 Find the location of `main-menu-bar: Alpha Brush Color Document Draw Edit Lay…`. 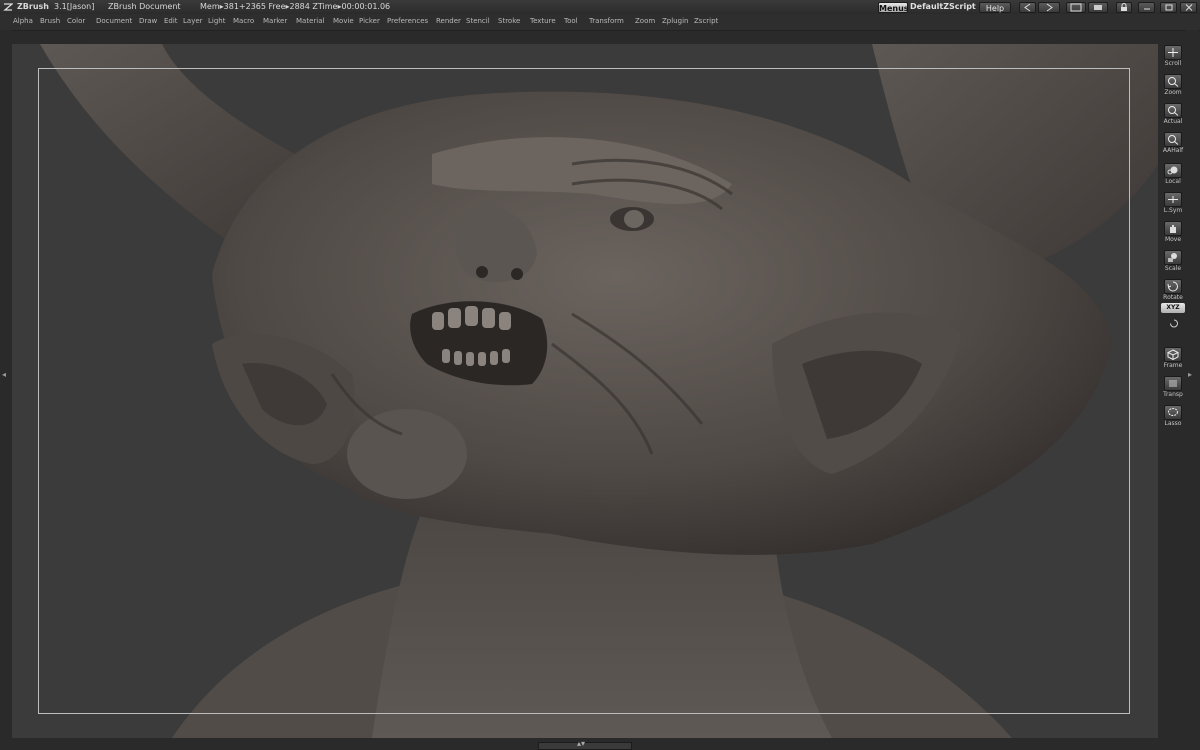

main-menu-bar: Alpha Brush Color Document Draw Edit Lay… is located at coordinates (600, 22).